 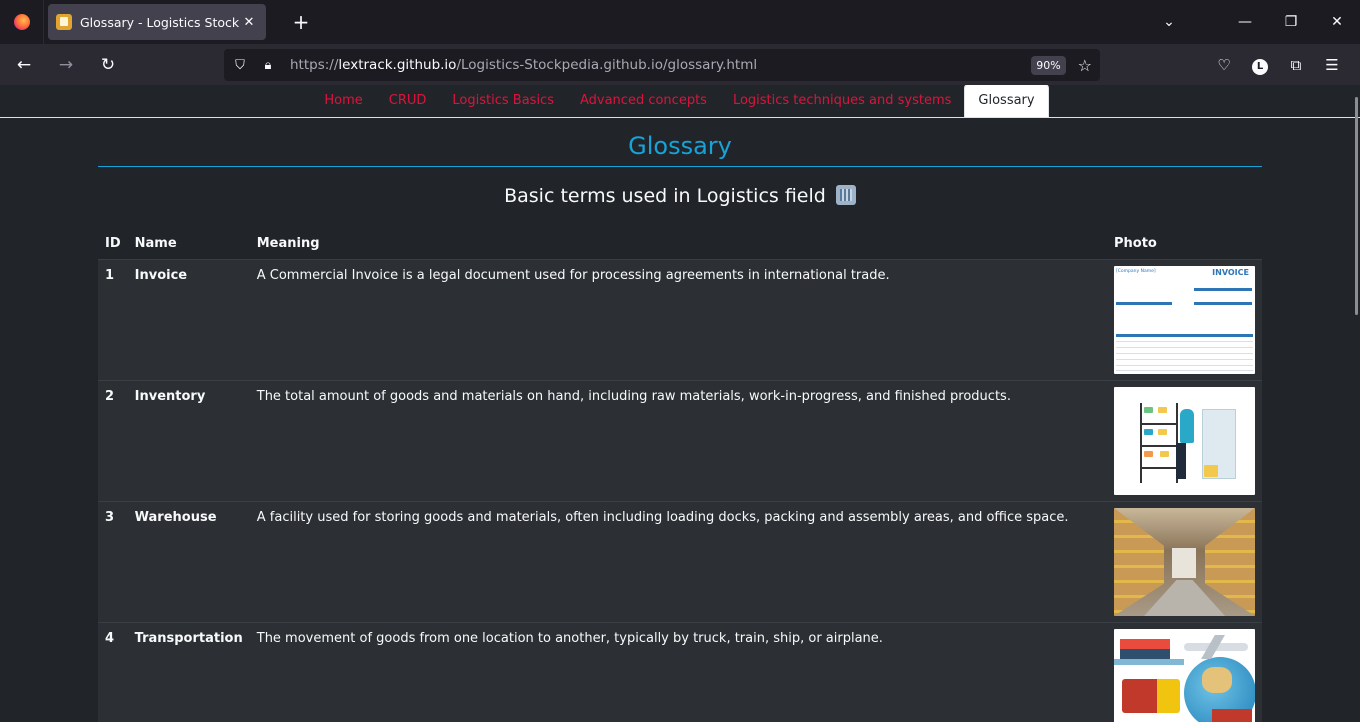 I want to click on avatar-letter: L, so click(x=1260, y=66).